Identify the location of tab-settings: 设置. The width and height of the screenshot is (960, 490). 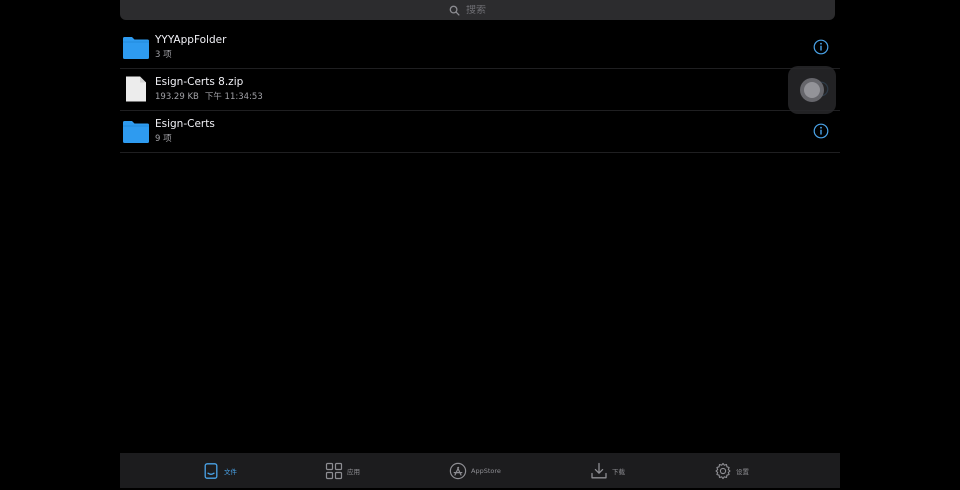
(731, 470).